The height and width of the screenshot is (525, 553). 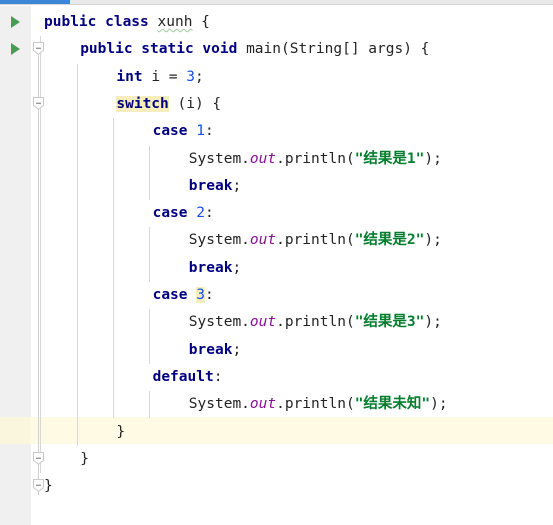 I want to click on code-line: switch (i) {, so click(x=168, y=104).